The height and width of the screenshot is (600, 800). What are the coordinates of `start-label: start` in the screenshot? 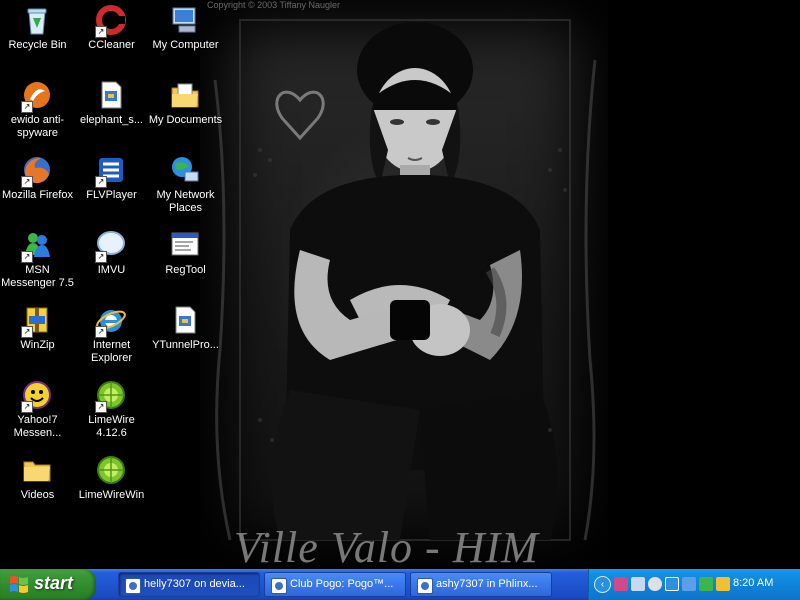 It's located at (54, 583).